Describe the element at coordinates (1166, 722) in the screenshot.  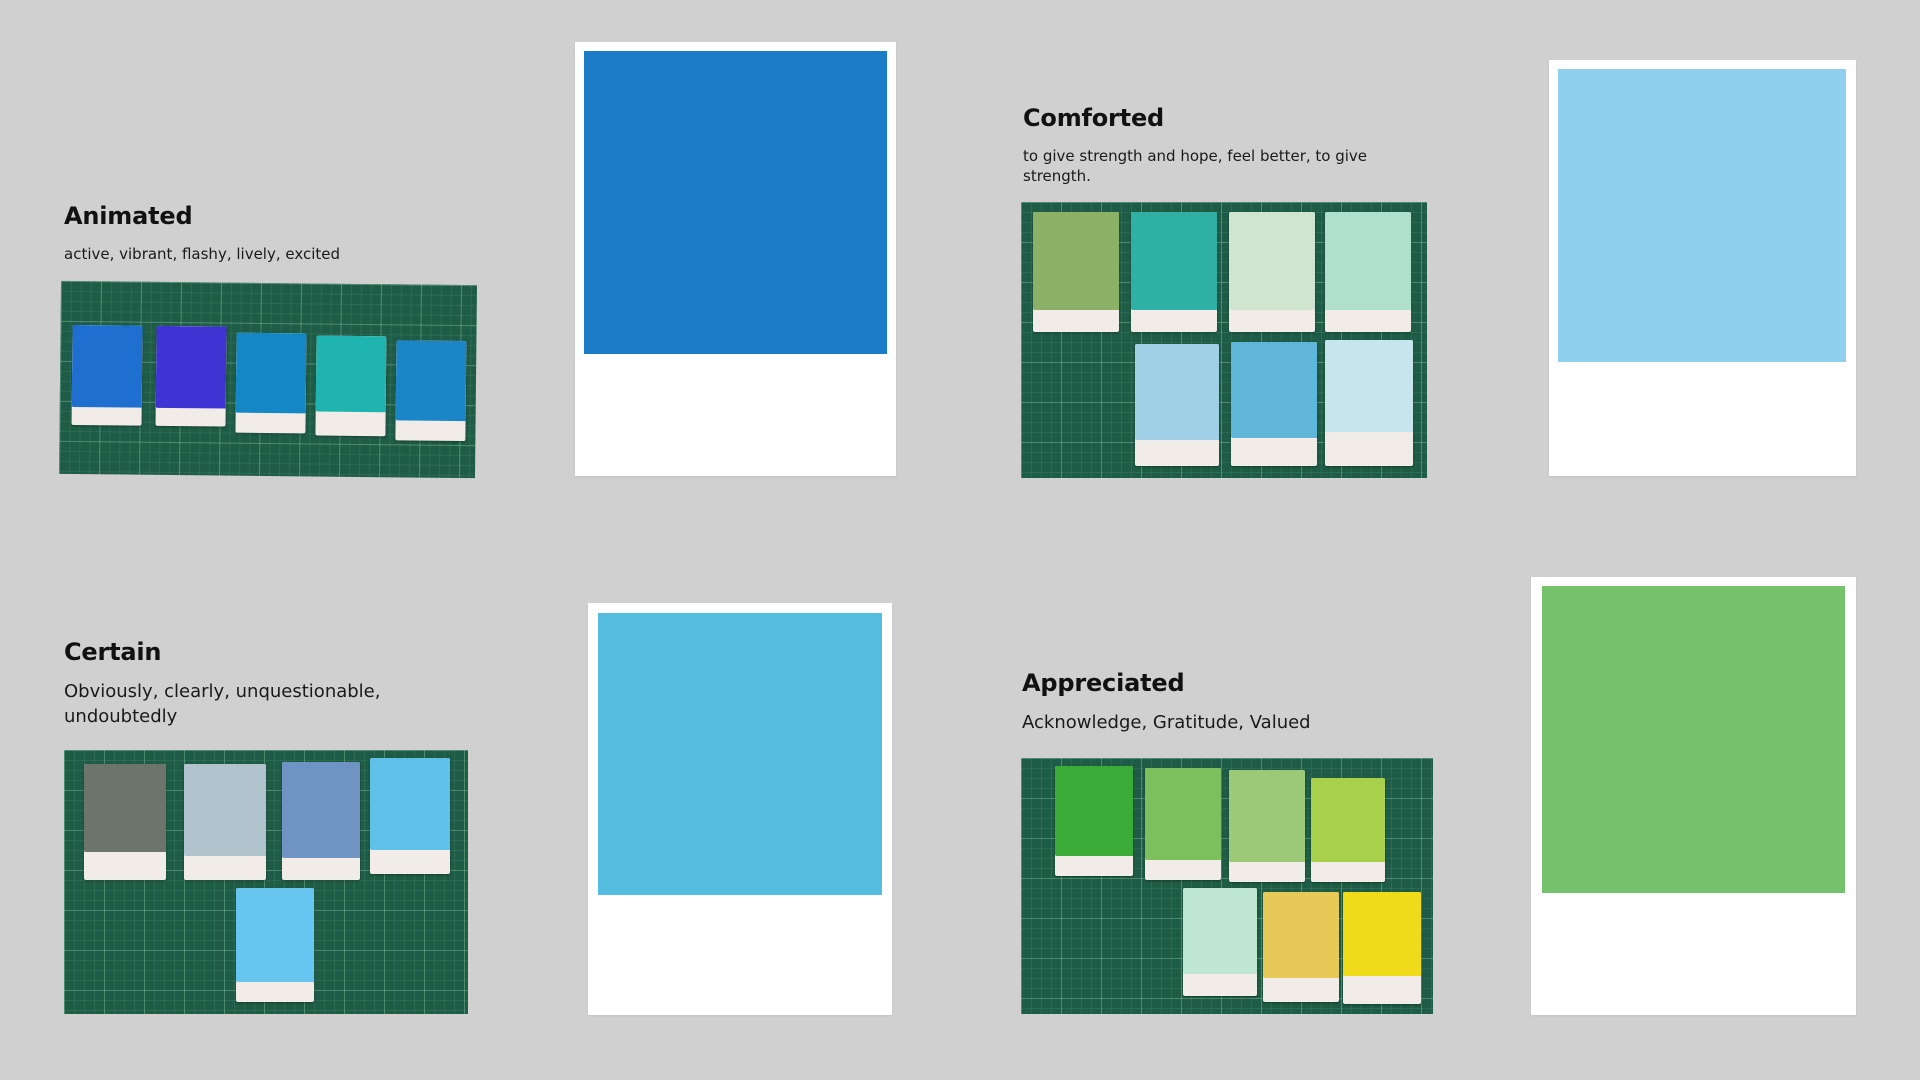
I see `section-description: Acknowledge, Gratitude, Valued` at that location.